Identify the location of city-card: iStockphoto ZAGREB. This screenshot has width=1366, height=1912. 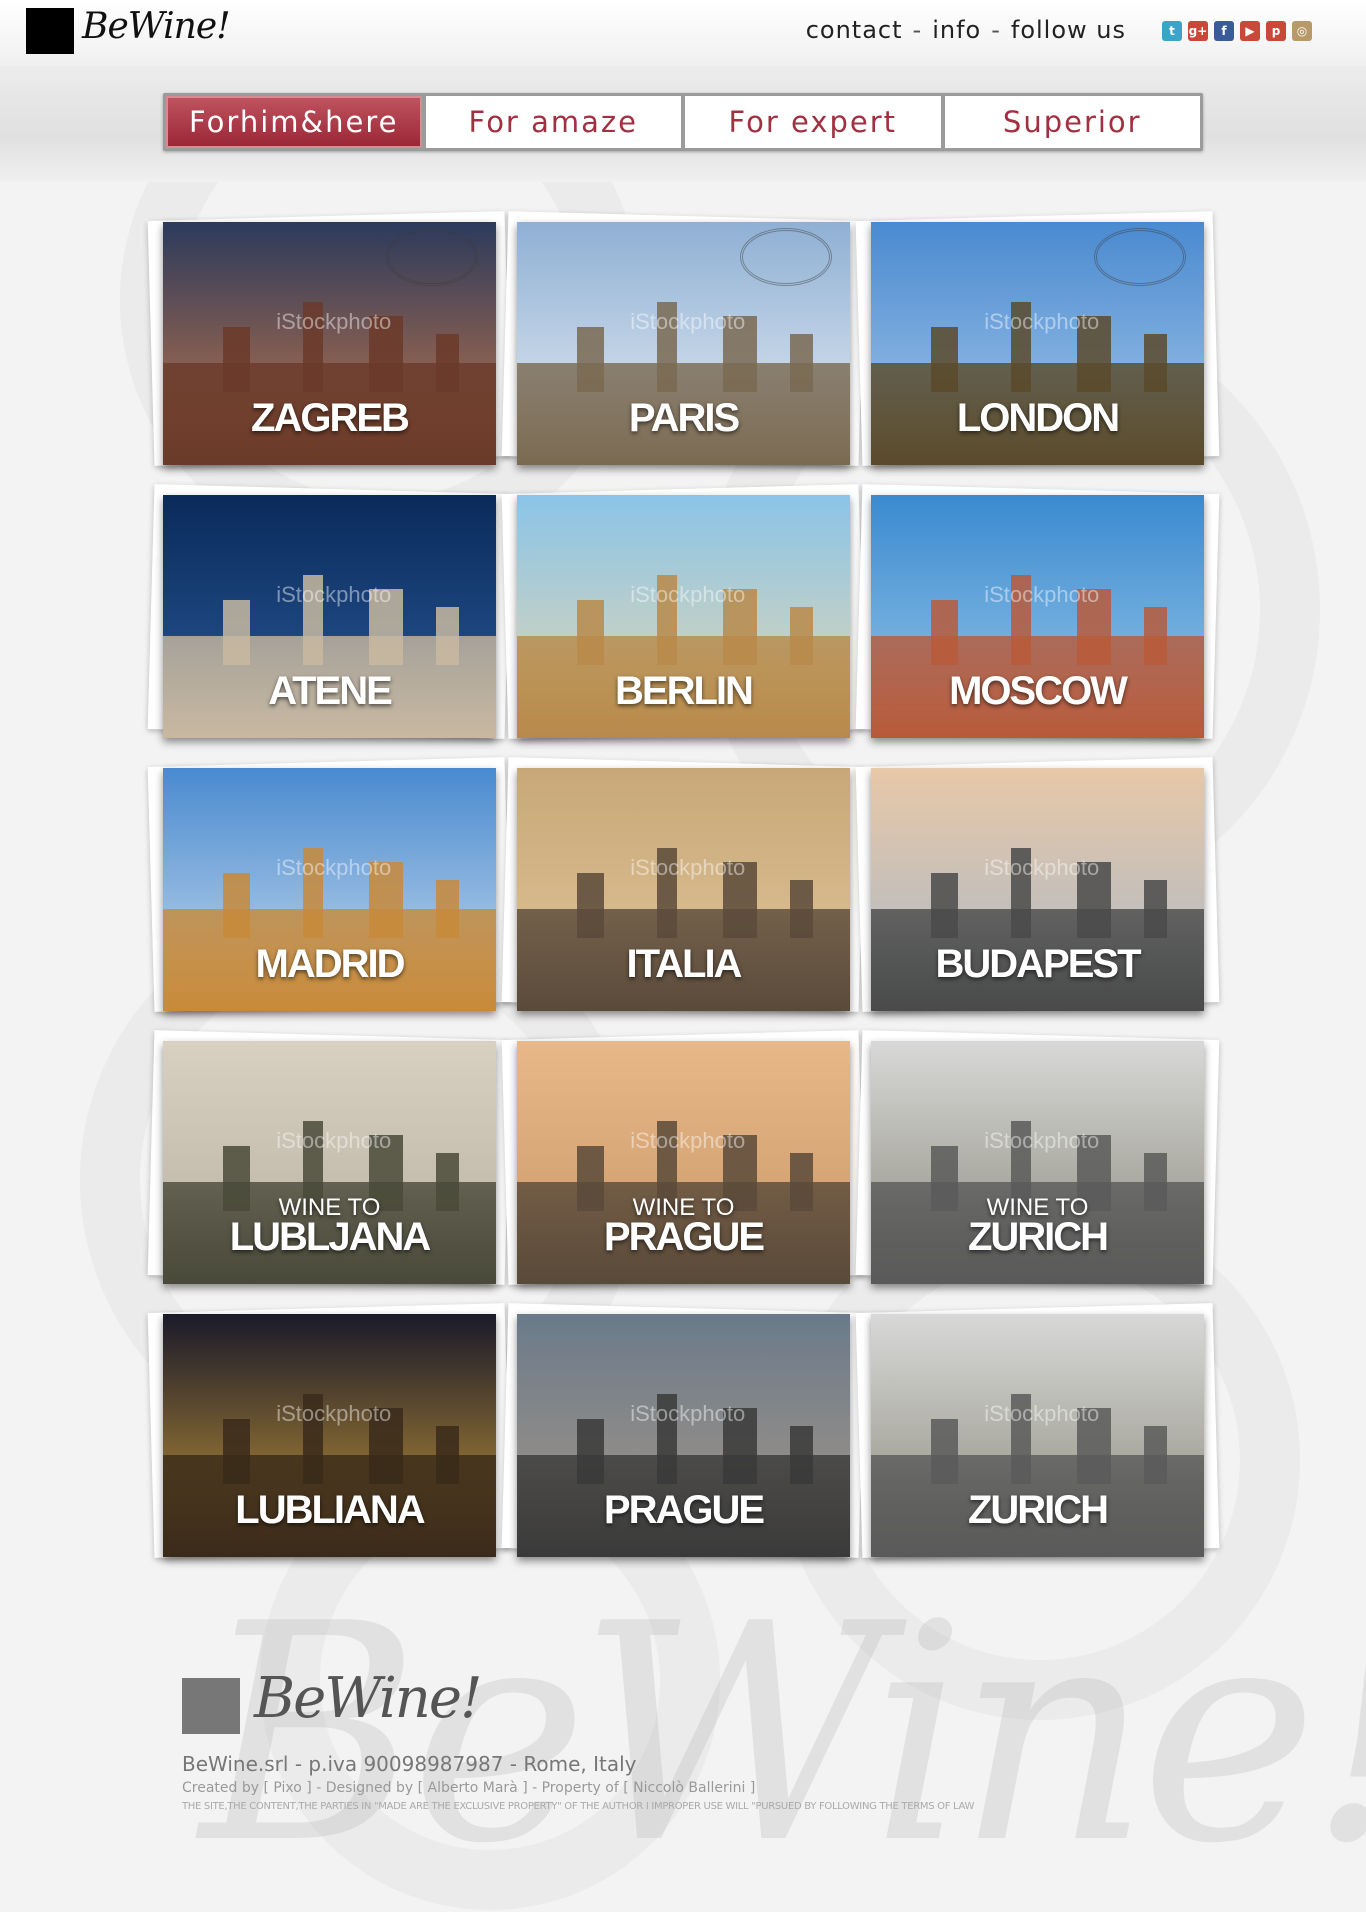
(329, 338).